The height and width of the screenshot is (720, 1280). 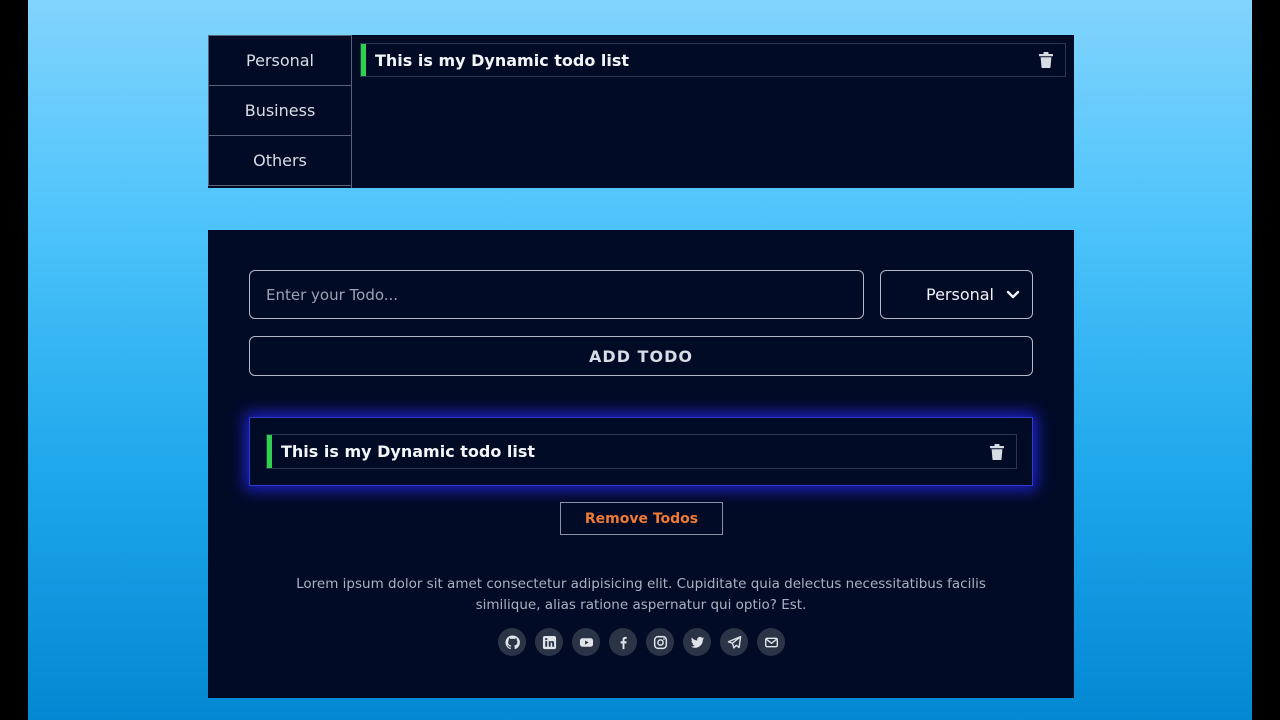 What do you see at coordinates (771, 642) in the screenshot?
I see `mail-icon` at bounding box center [771, 642].